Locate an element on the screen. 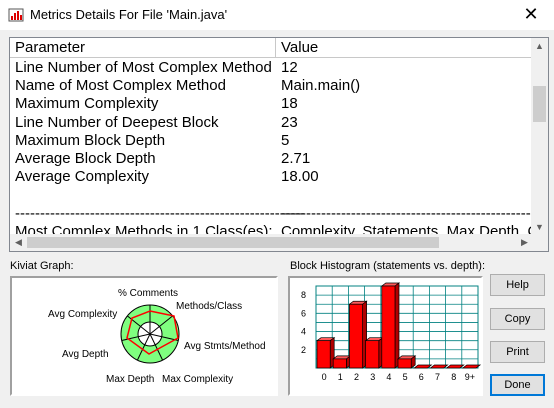  histogram-y-tick: 8 is located at coordinates (303, 295).